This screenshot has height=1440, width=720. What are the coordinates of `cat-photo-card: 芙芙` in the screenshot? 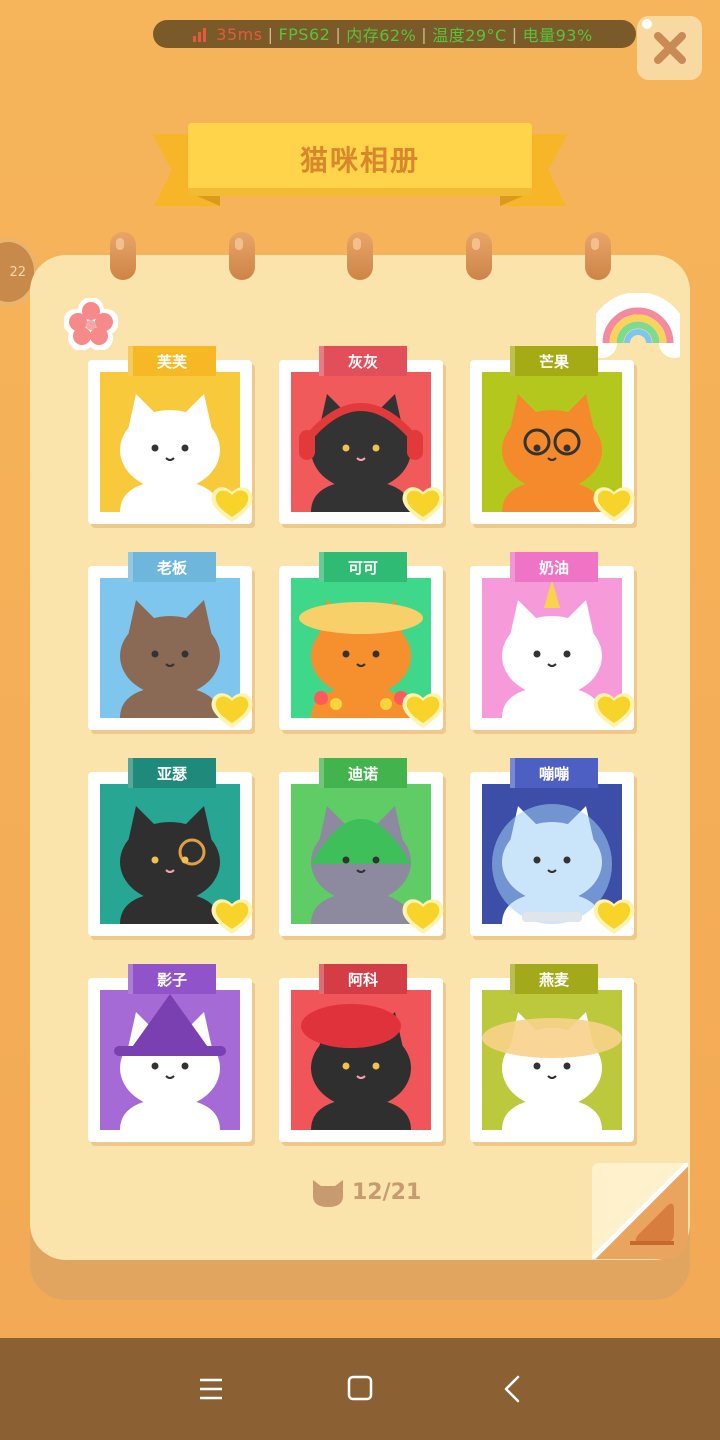 It's located at (171, 435).